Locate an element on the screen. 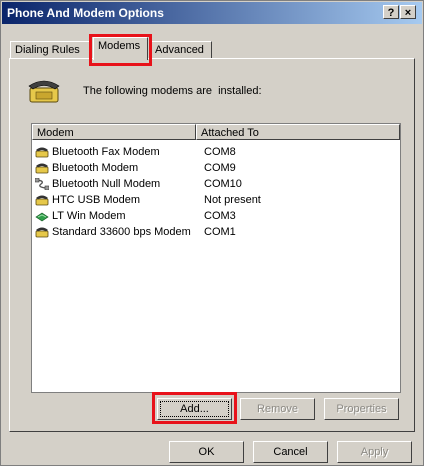  title-bar: Phone And Modem Options ? × is located at coordinates (212, 13).